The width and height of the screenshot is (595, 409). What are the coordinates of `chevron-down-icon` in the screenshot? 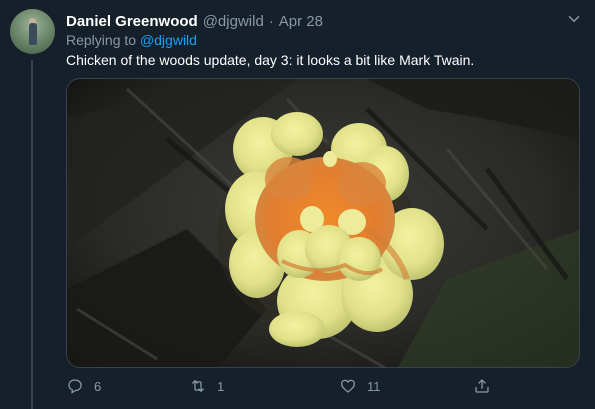 It's located at (574, 19).